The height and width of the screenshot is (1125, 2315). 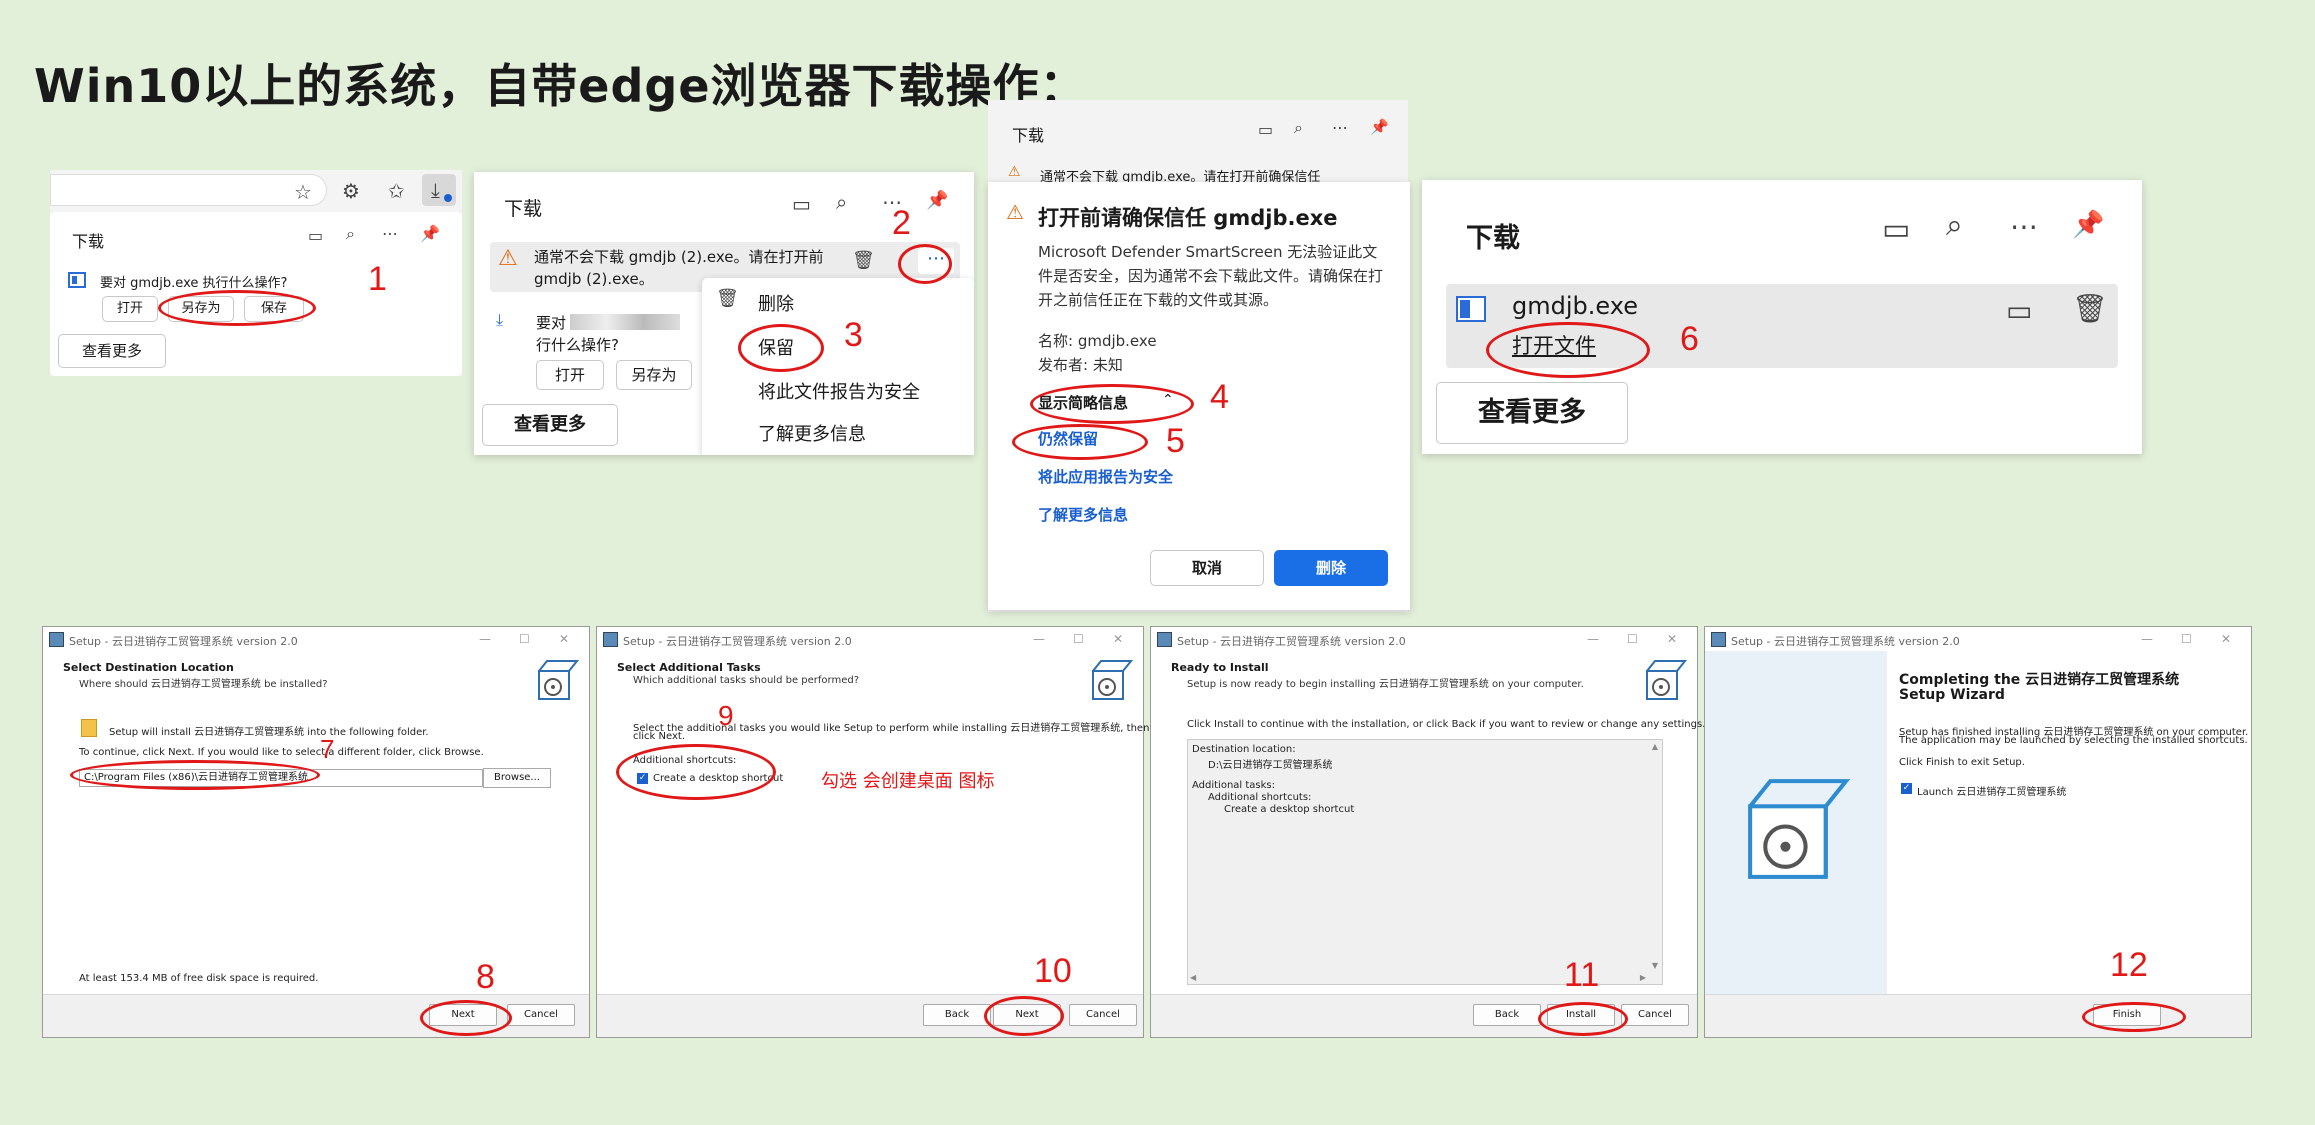 What do you see at coordinates (727, 298) in the screenshot?
I see `trash-icon: 🗑` at bounding box center [727, 298].